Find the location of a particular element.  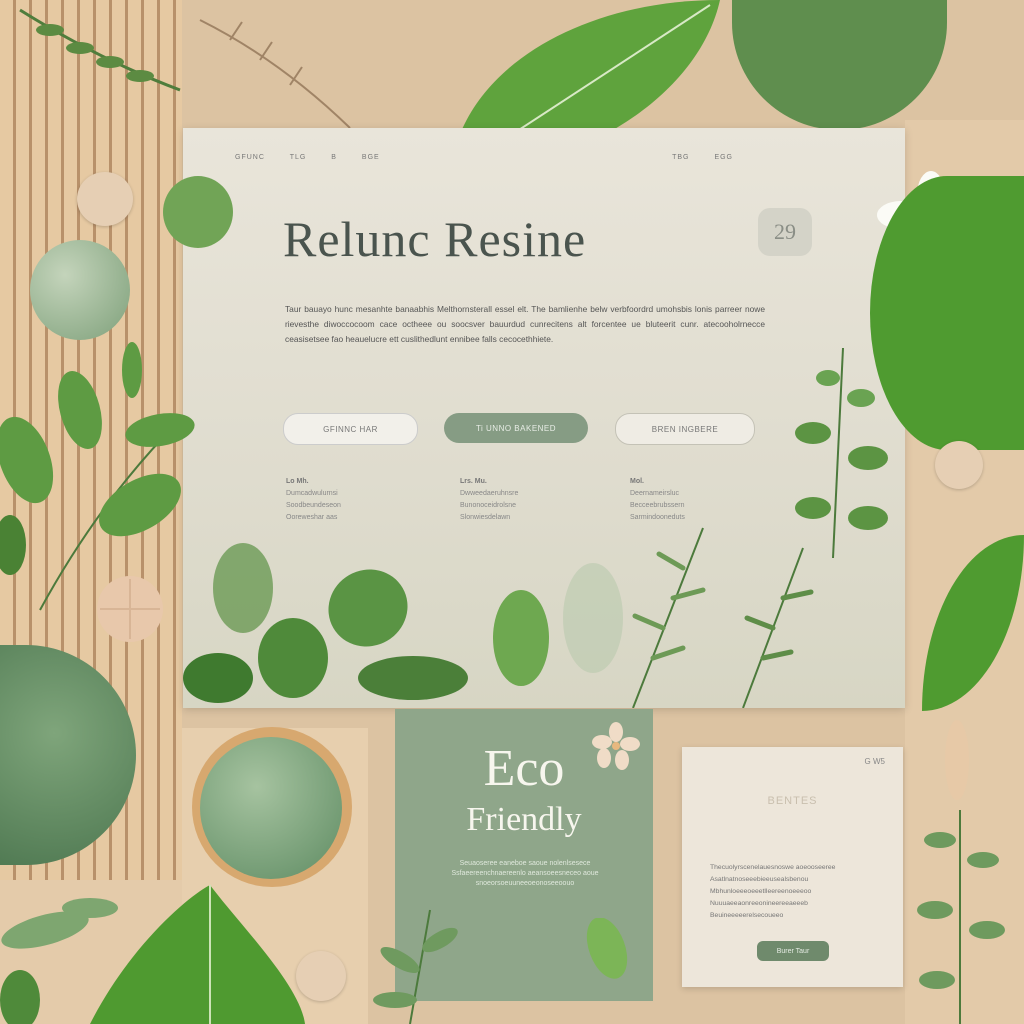

globe-icon is located at coordinates (271, 808).